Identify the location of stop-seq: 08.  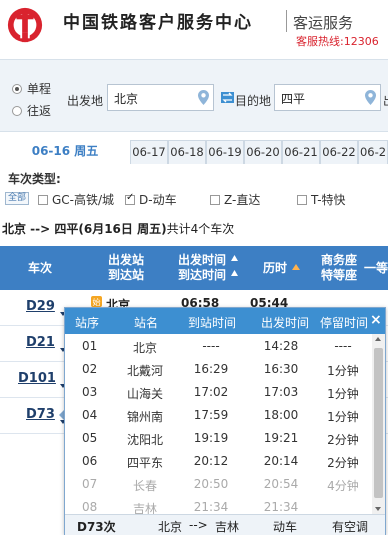
(90, 507).